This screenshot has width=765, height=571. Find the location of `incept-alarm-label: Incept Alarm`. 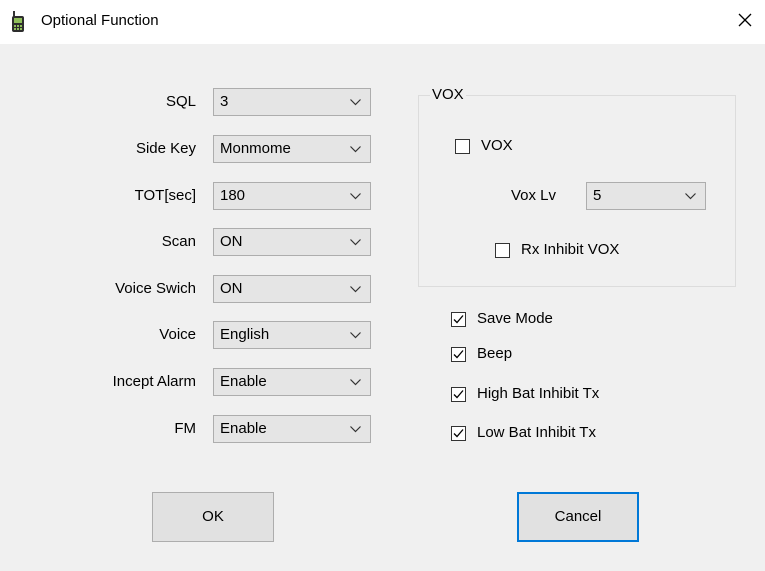

incept-alarm-label: Incept Alarm is located at coordinates (154, 381).